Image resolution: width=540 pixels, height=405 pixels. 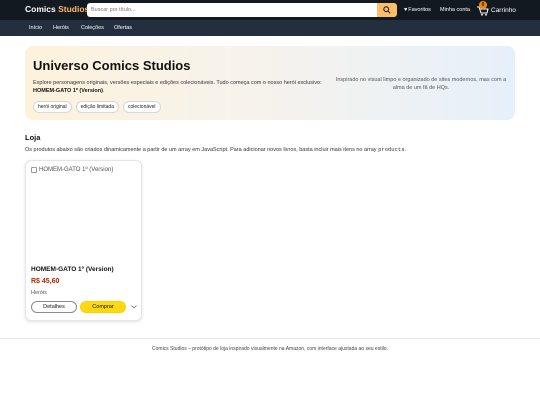 I want to click on product-image-alt: HOMEM-GATO 1º (Version), so click(x=76, y=170).